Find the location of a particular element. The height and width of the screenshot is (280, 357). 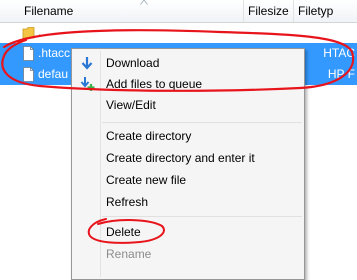

list-item-name: .. is located at coordinates (41, 32).